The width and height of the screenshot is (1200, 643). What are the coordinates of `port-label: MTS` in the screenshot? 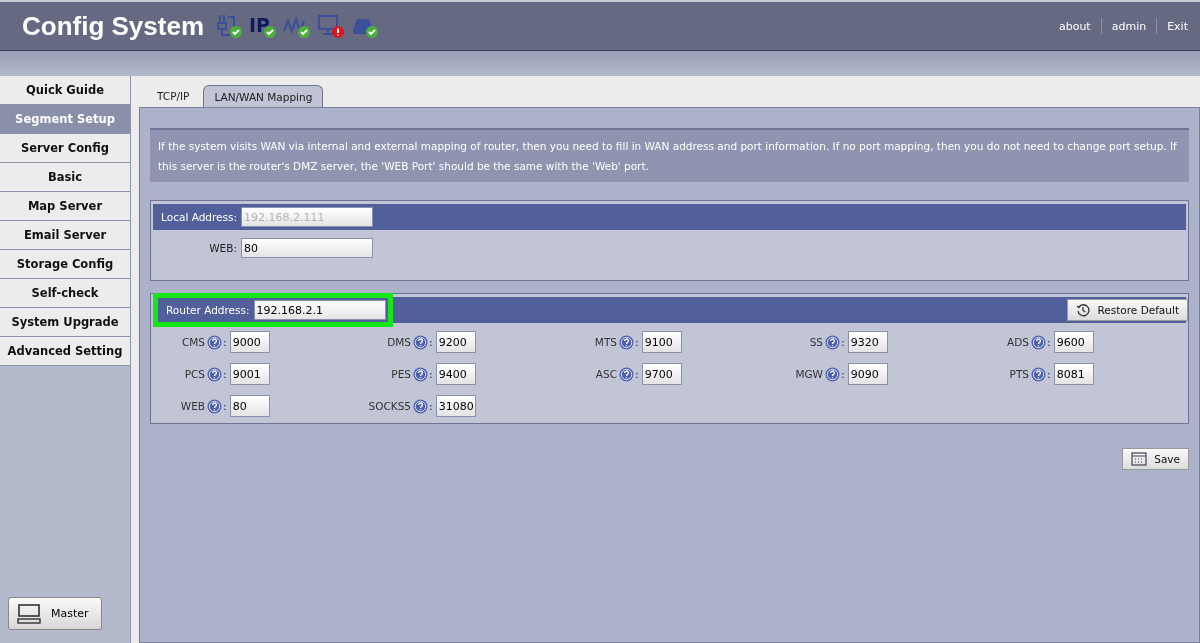 It's located at (605, 342).